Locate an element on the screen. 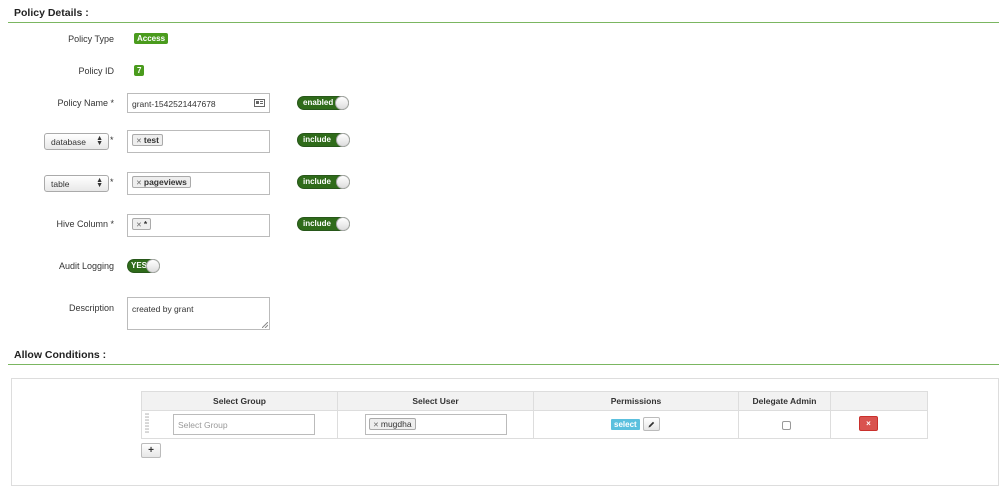  permission-badge: select is located at coordinates (625, 424).